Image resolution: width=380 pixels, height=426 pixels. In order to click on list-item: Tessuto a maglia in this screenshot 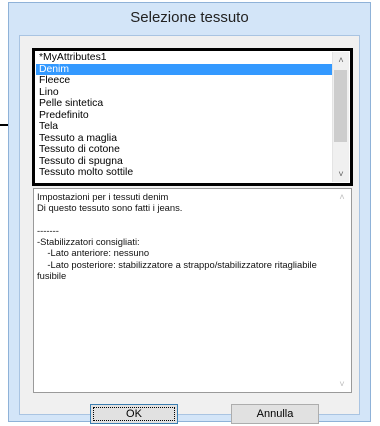, I will do `click(184, 139)`.